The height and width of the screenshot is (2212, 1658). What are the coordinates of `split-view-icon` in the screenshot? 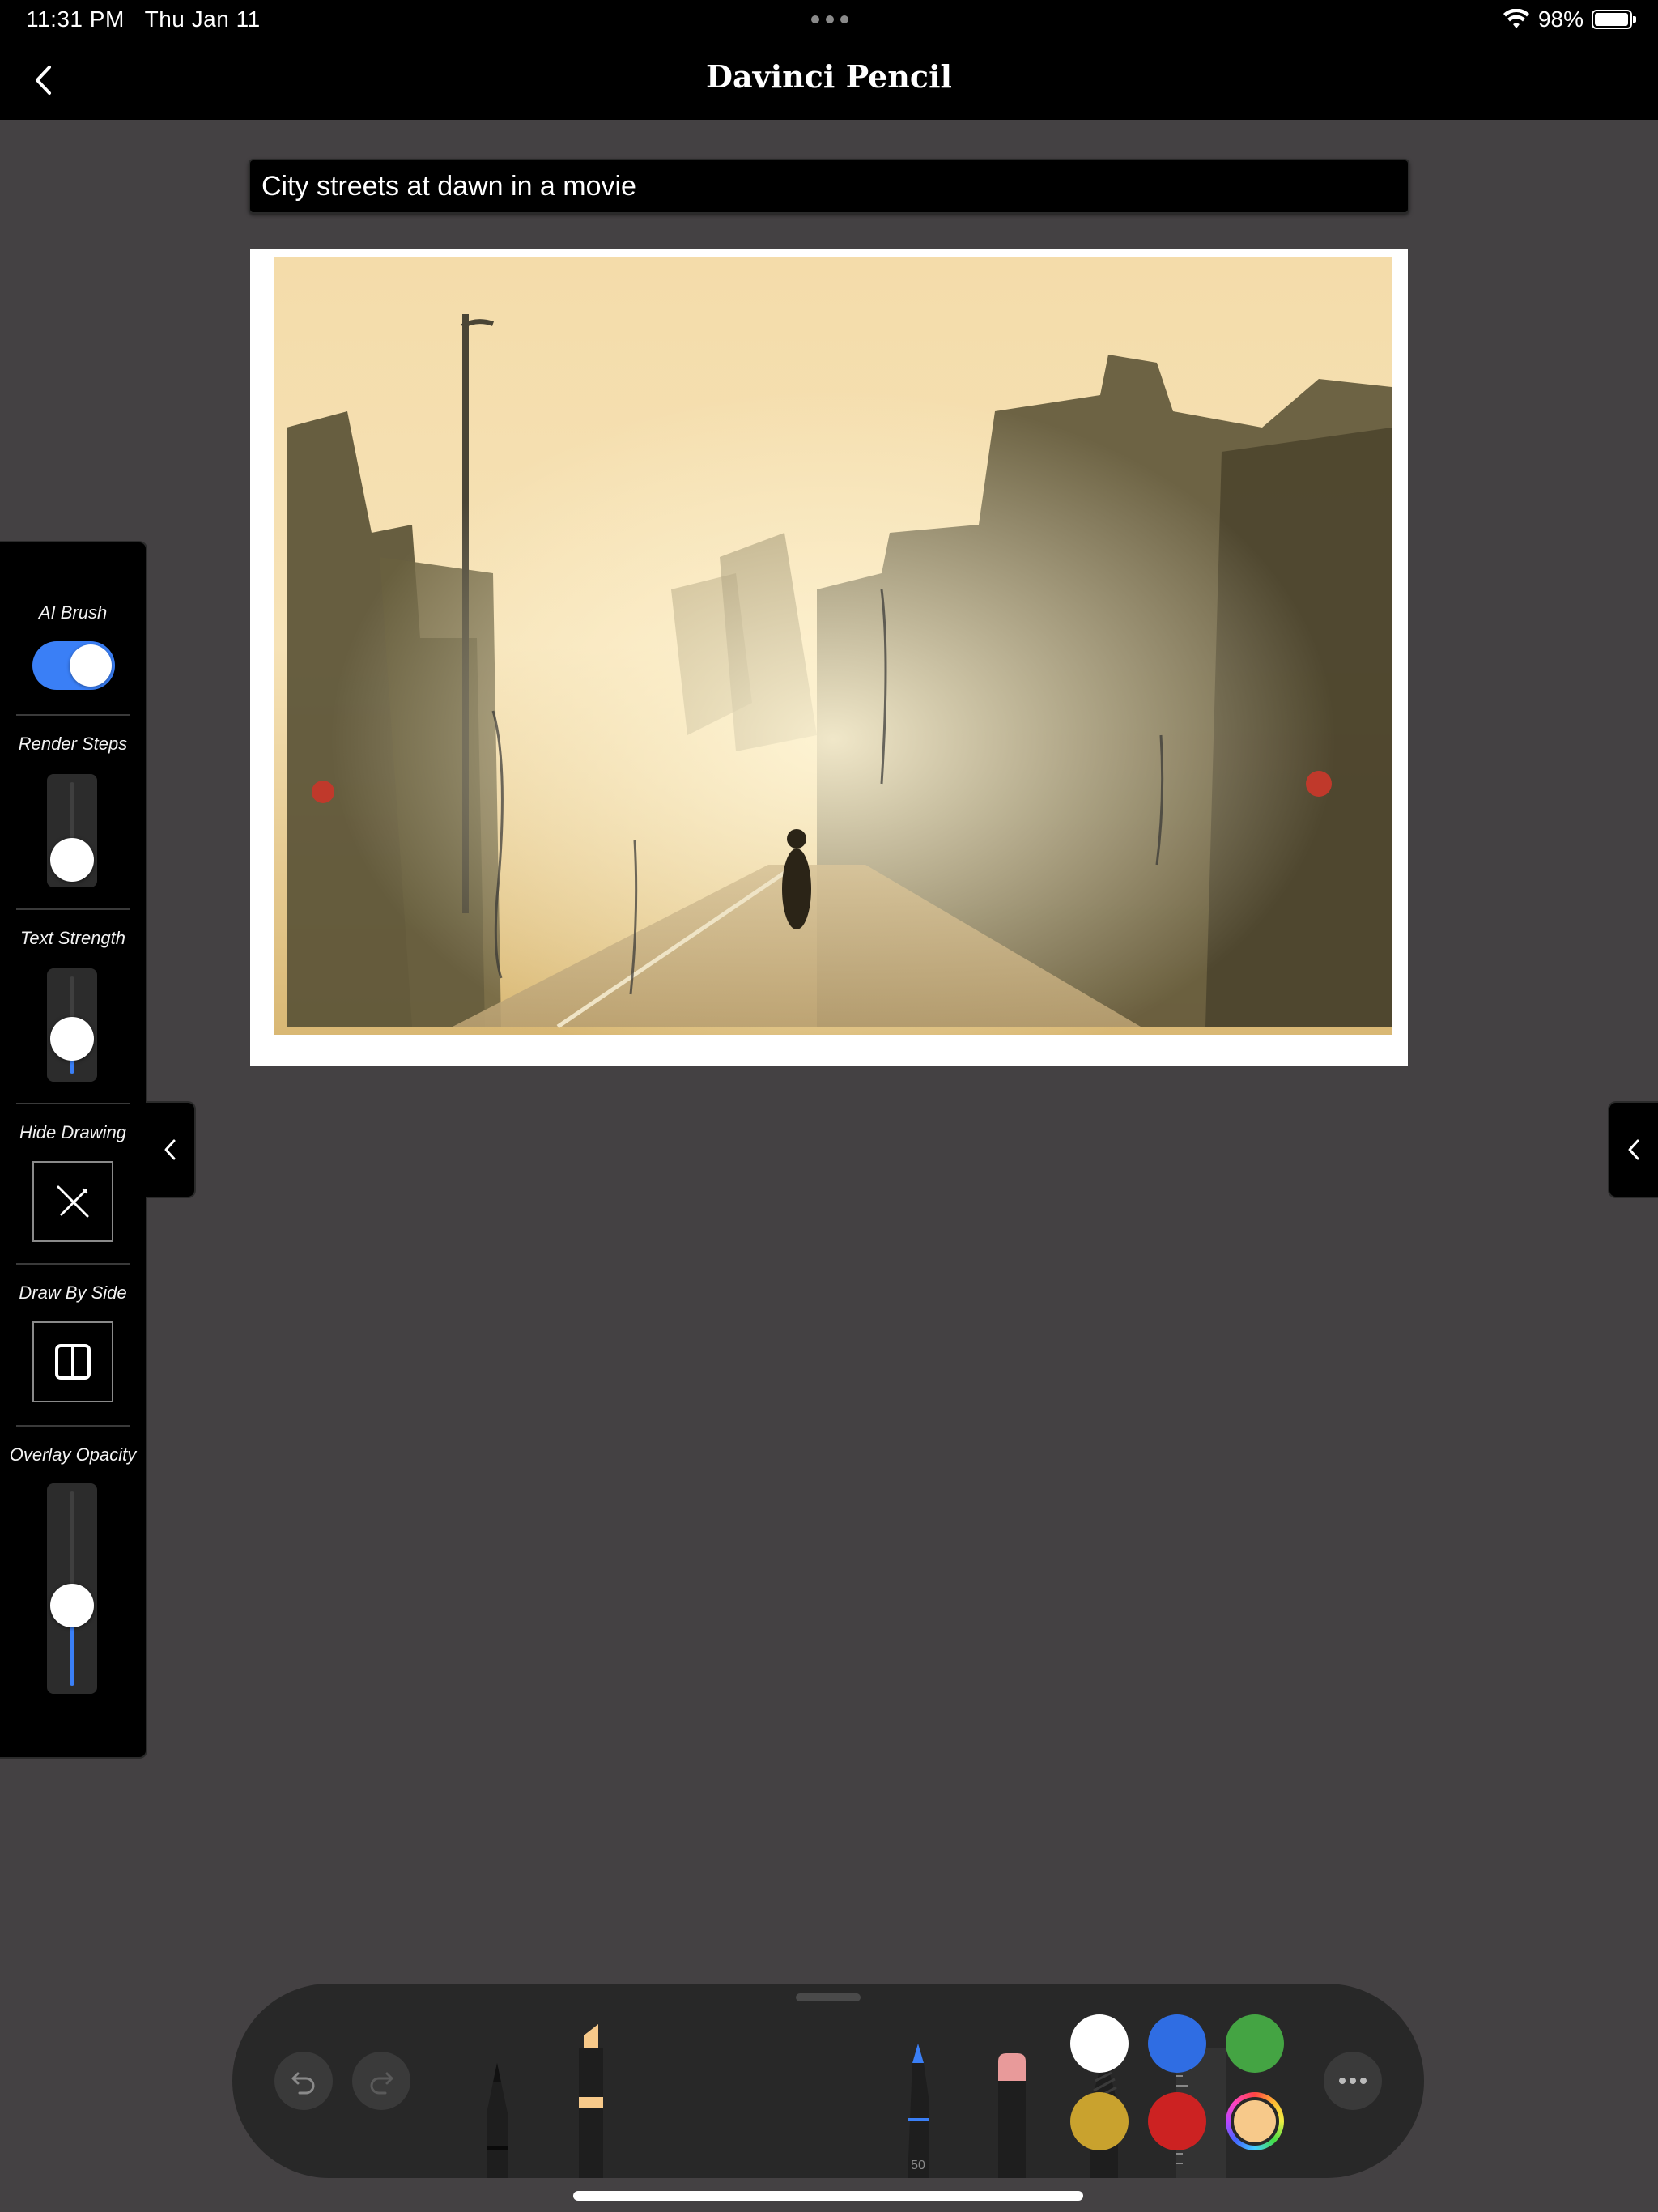 It's located at (73, 1362).